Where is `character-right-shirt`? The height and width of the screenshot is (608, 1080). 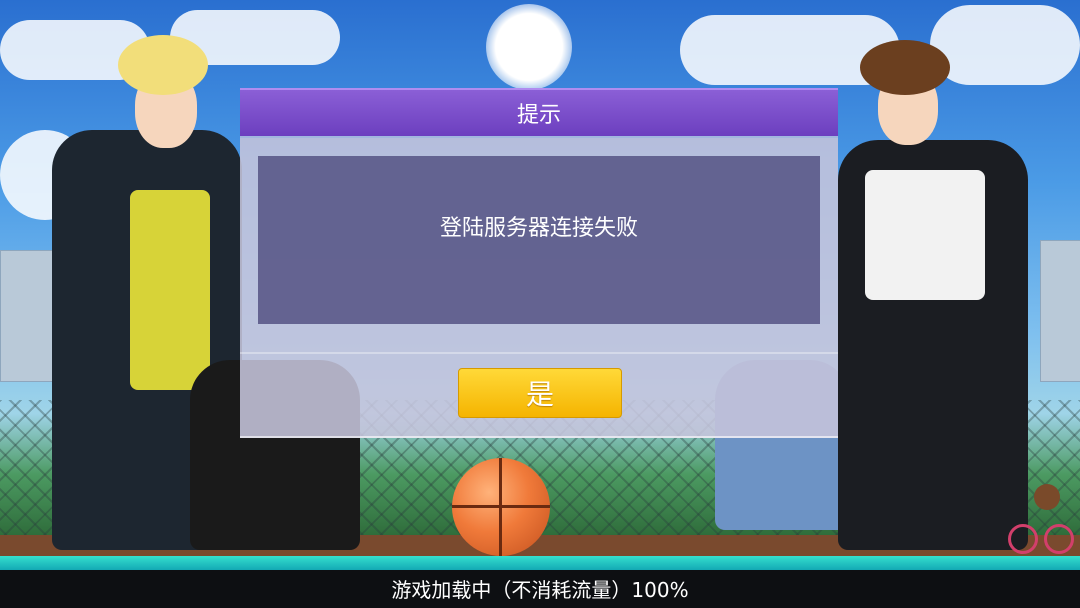 character-right-shirt is located at coordinates (925, 235).